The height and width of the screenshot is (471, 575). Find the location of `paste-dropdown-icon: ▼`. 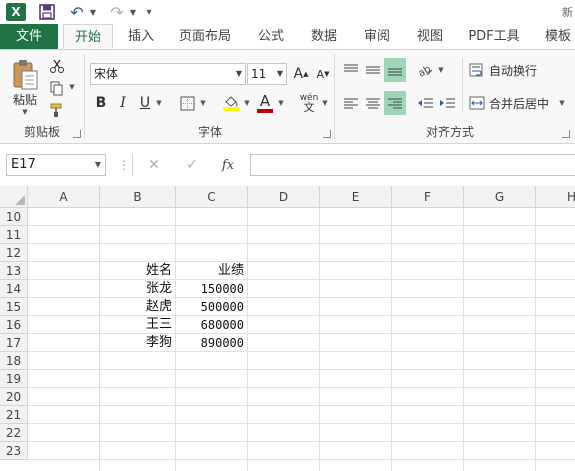

paste-dropdown-icon: ▼ is located at coordinates (25, 112).